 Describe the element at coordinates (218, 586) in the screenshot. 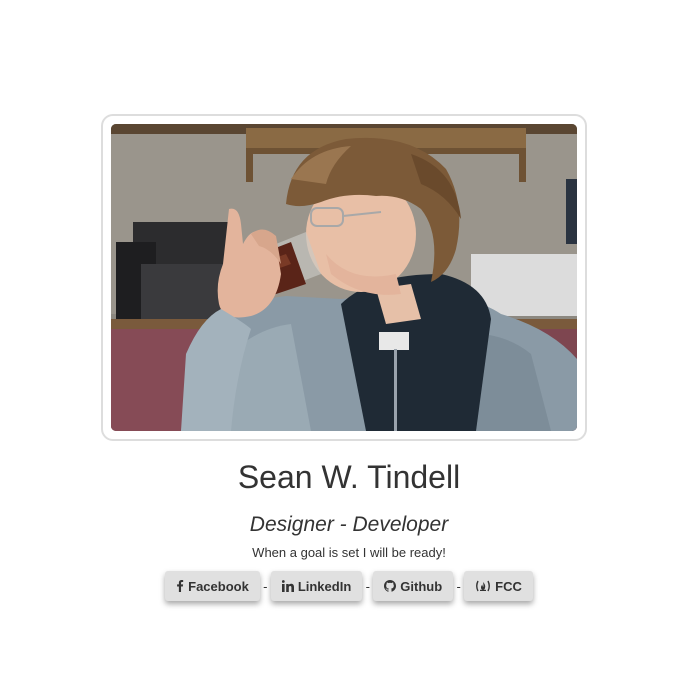

I see `facebook-label: Facebook` at that location.